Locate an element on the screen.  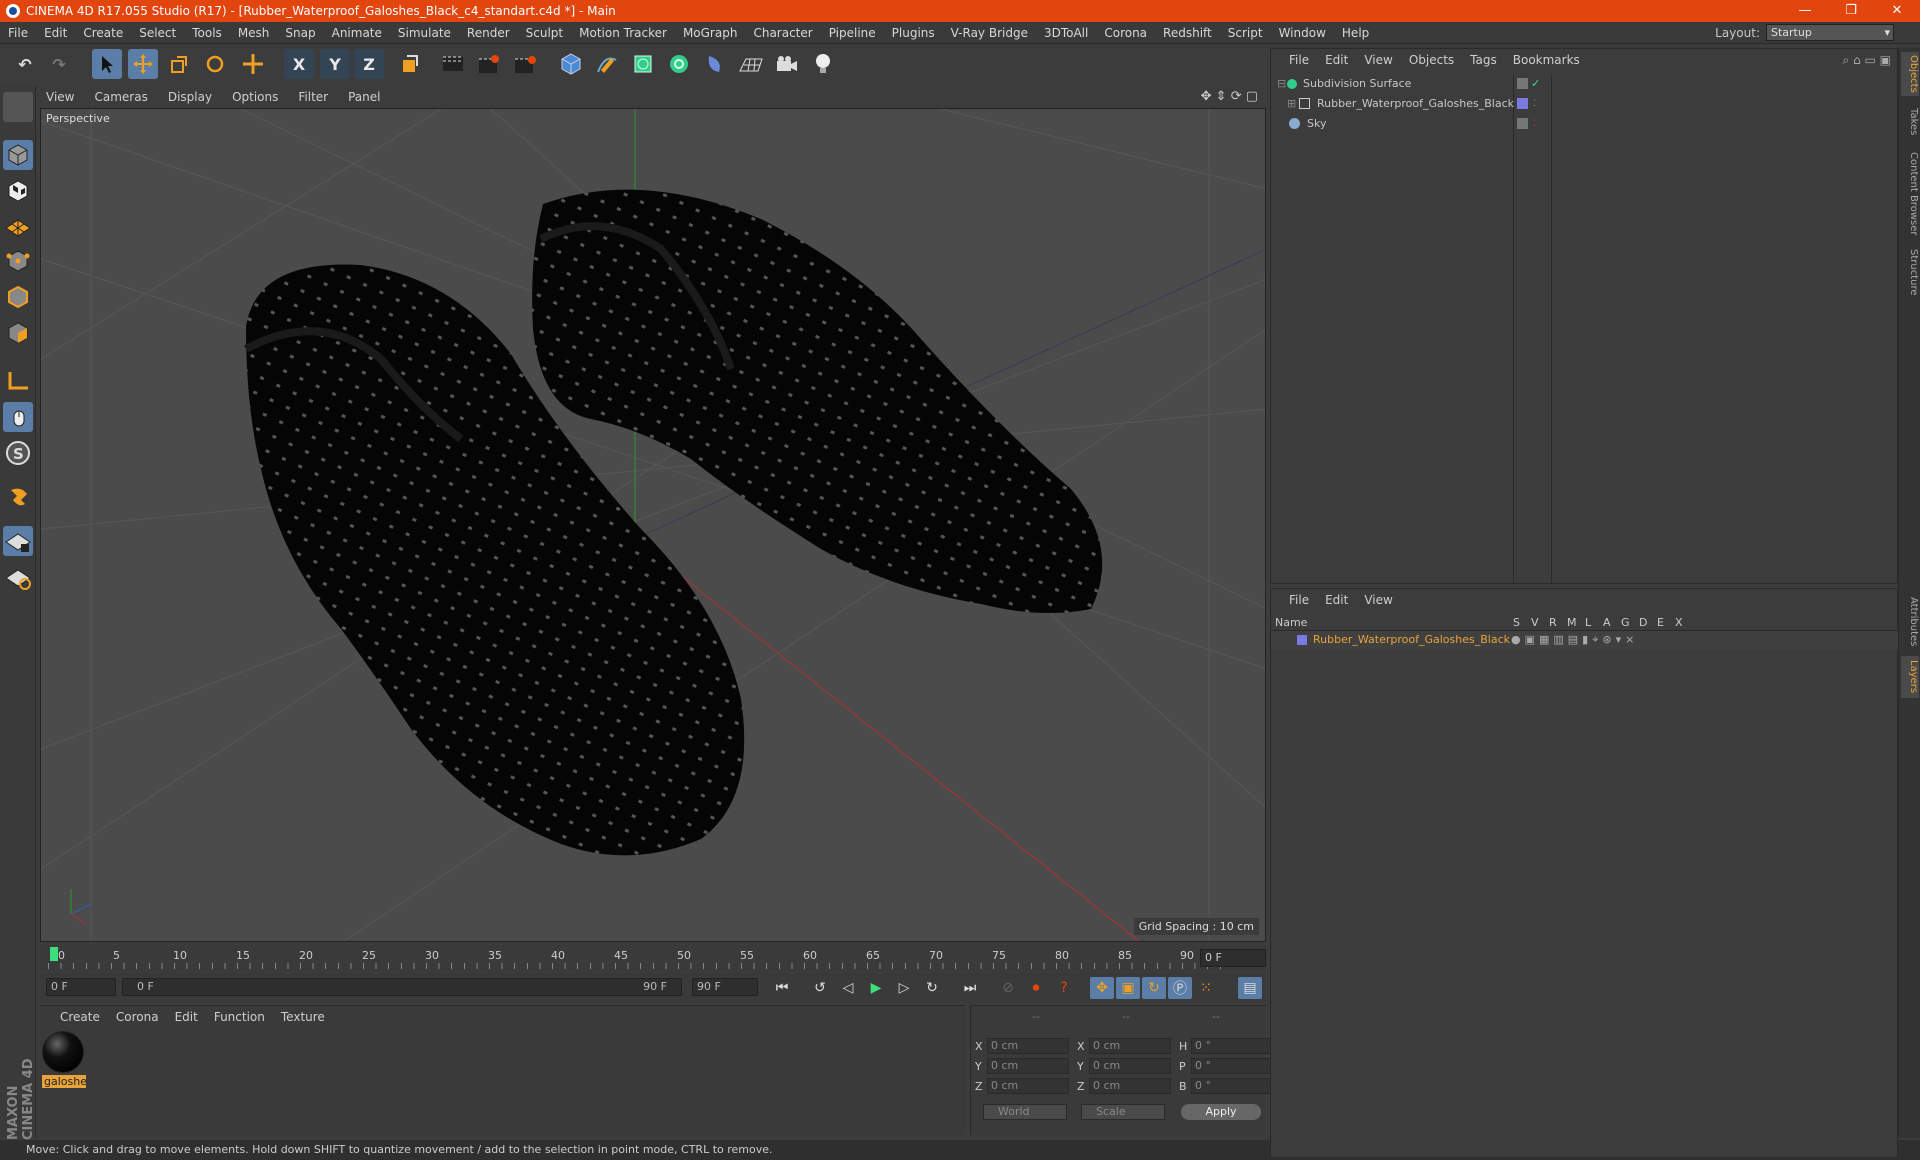
key-position-icon: ✥ is located at coordinates (1102, 988).